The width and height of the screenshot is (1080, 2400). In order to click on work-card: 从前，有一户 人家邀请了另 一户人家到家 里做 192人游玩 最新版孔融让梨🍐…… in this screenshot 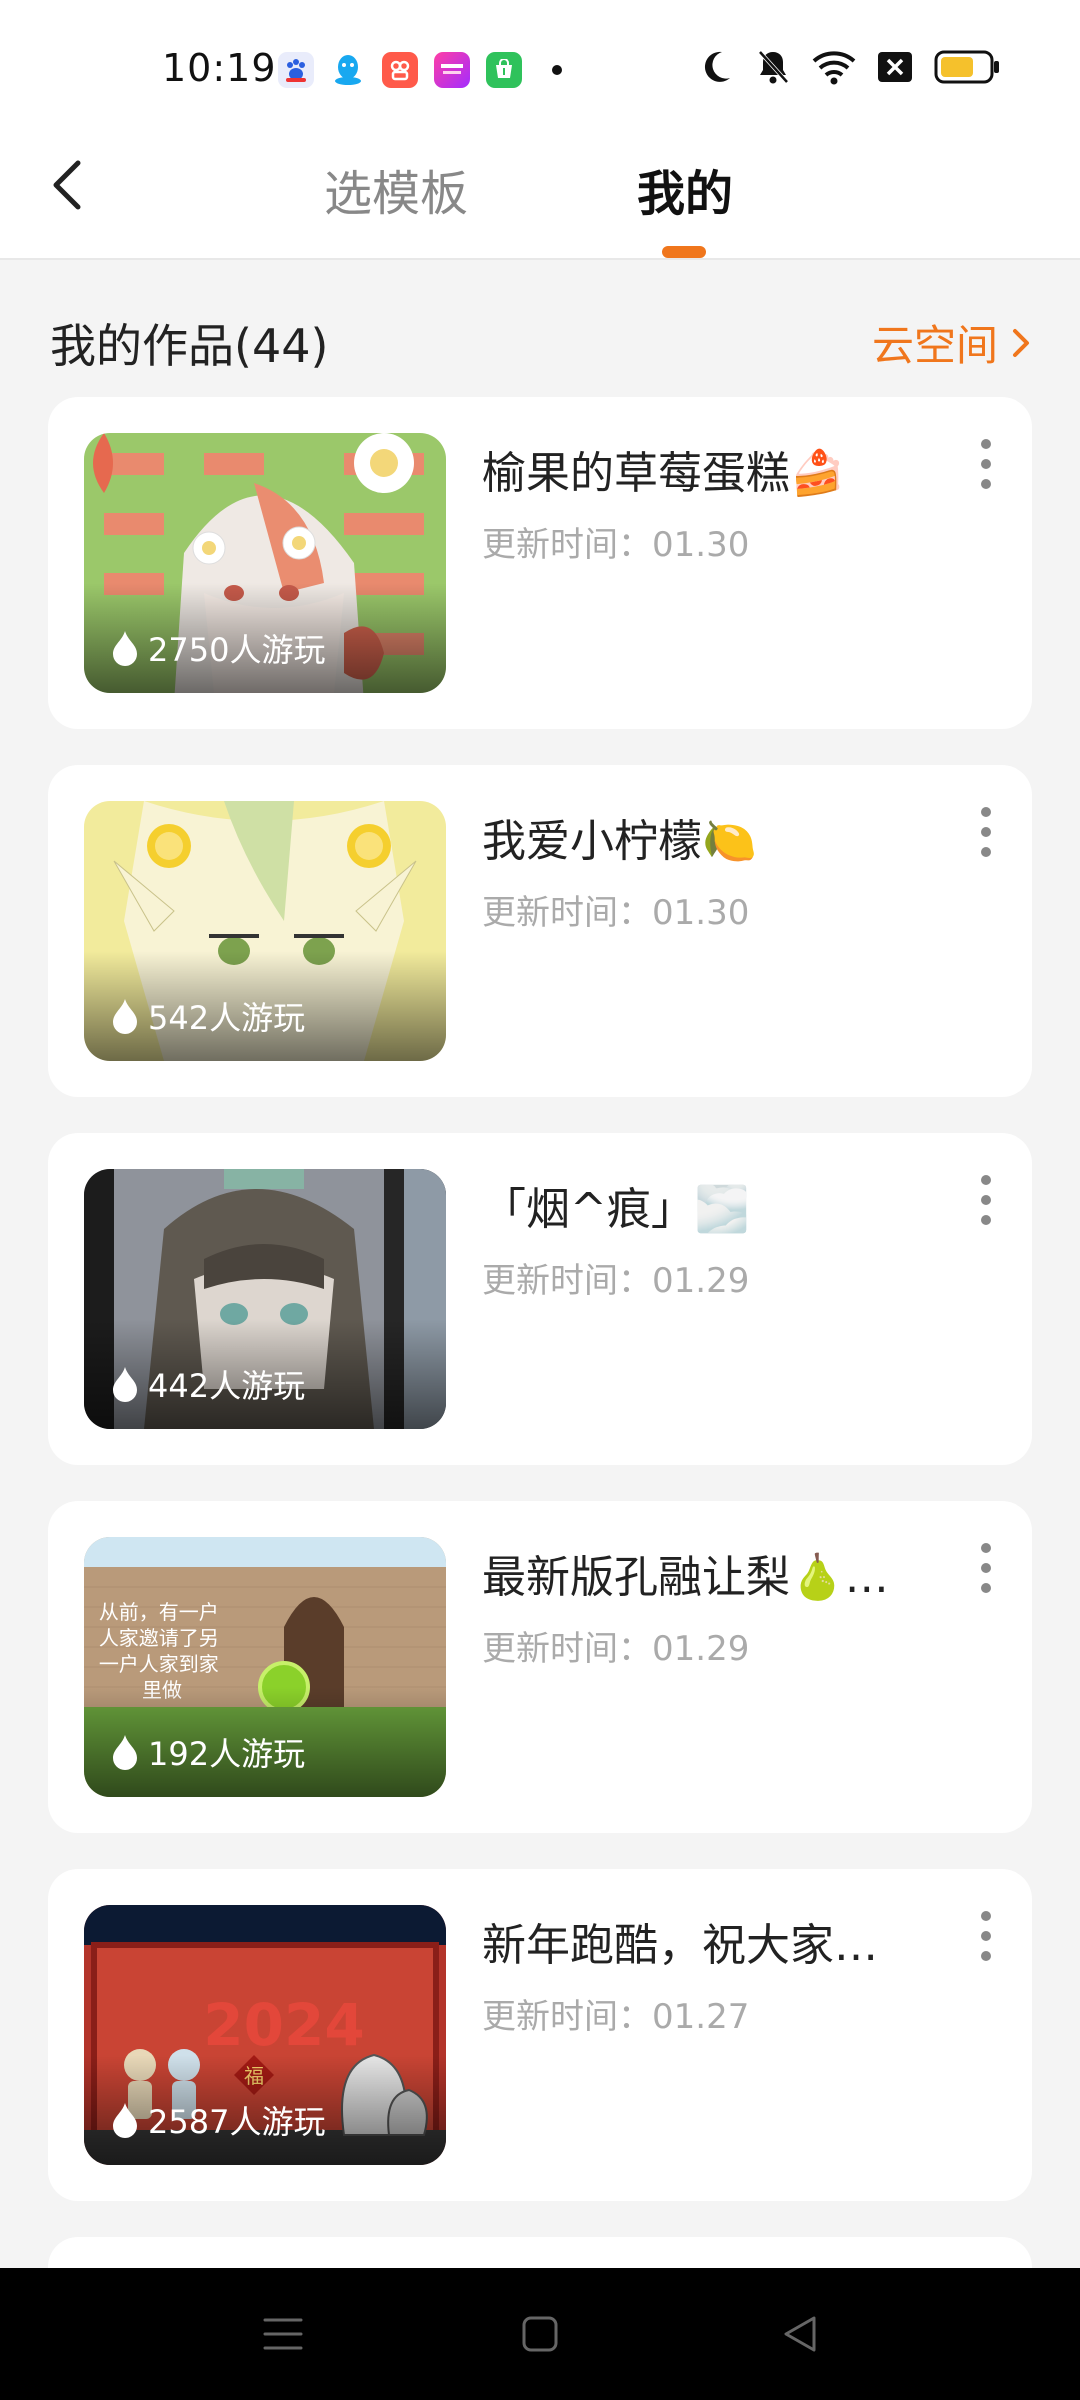, I will do `click(540, 1667)`.